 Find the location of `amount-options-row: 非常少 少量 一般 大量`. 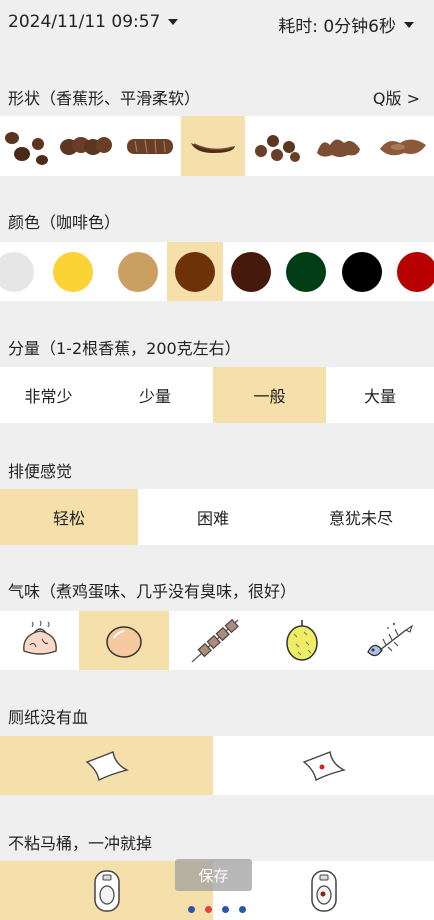

amount-options-row: 非常少 少量 一般 大量 is located at coordinates (217, 395).